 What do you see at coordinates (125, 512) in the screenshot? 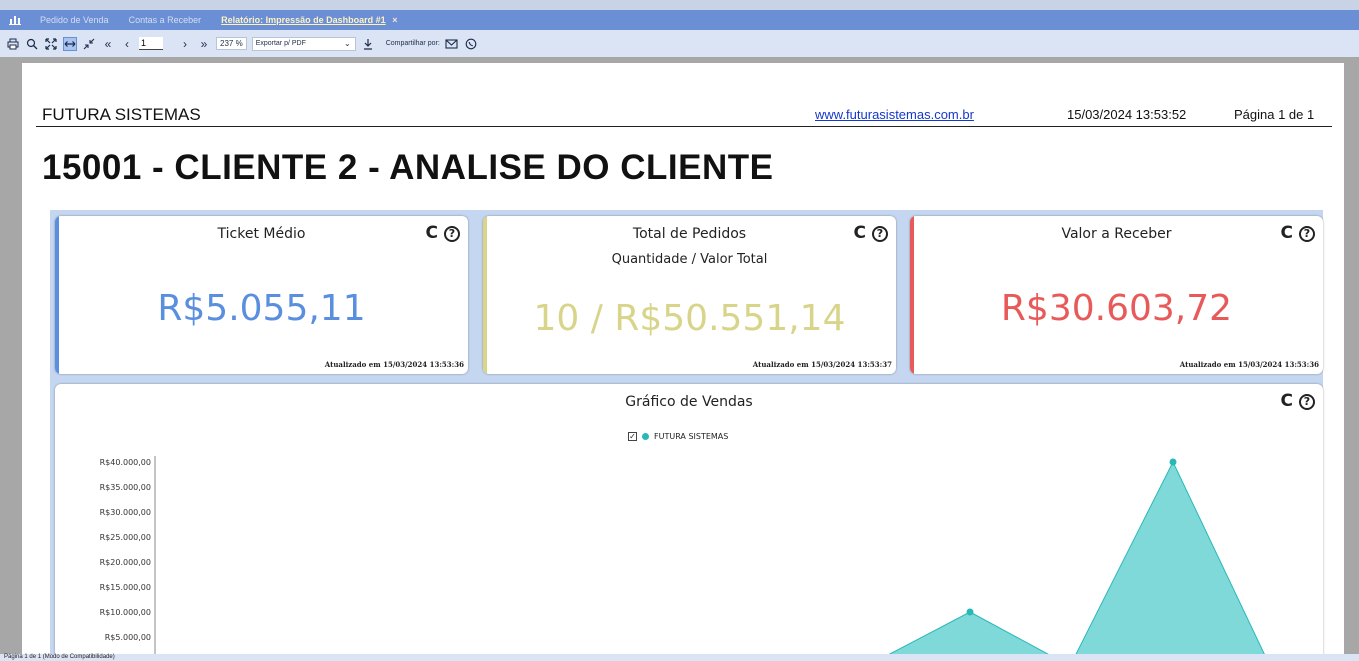
I see `y-tick-label: R$30.000,00` at bounding box center [125, 512].